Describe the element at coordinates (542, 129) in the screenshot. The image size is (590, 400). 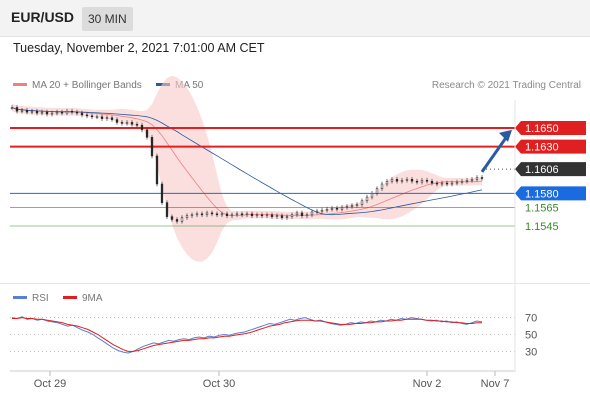
I see `level-label-1.1650: 1.1650` at that location.